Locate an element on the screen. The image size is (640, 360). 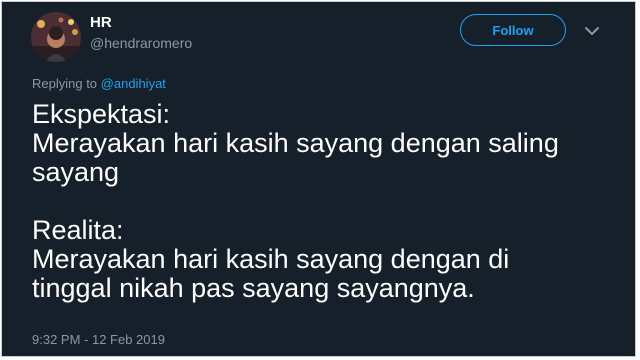
reply-mention-link: @andihiyat is located at coordinates (133, 83).